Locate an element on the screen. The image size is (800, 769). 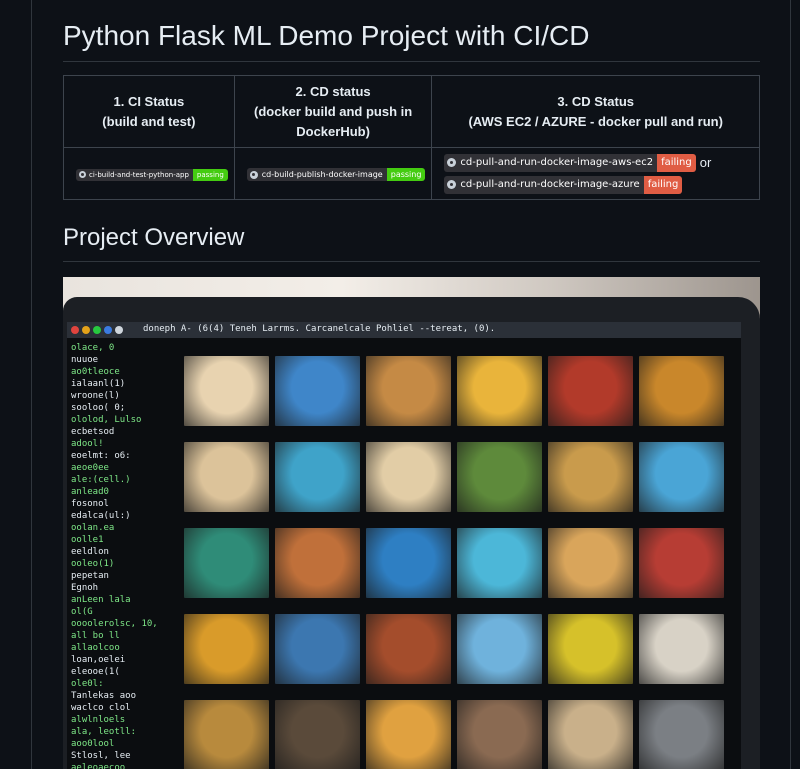
header-cd-build-subtitle-2: DockerHub) is located at coordinates (333, 131).